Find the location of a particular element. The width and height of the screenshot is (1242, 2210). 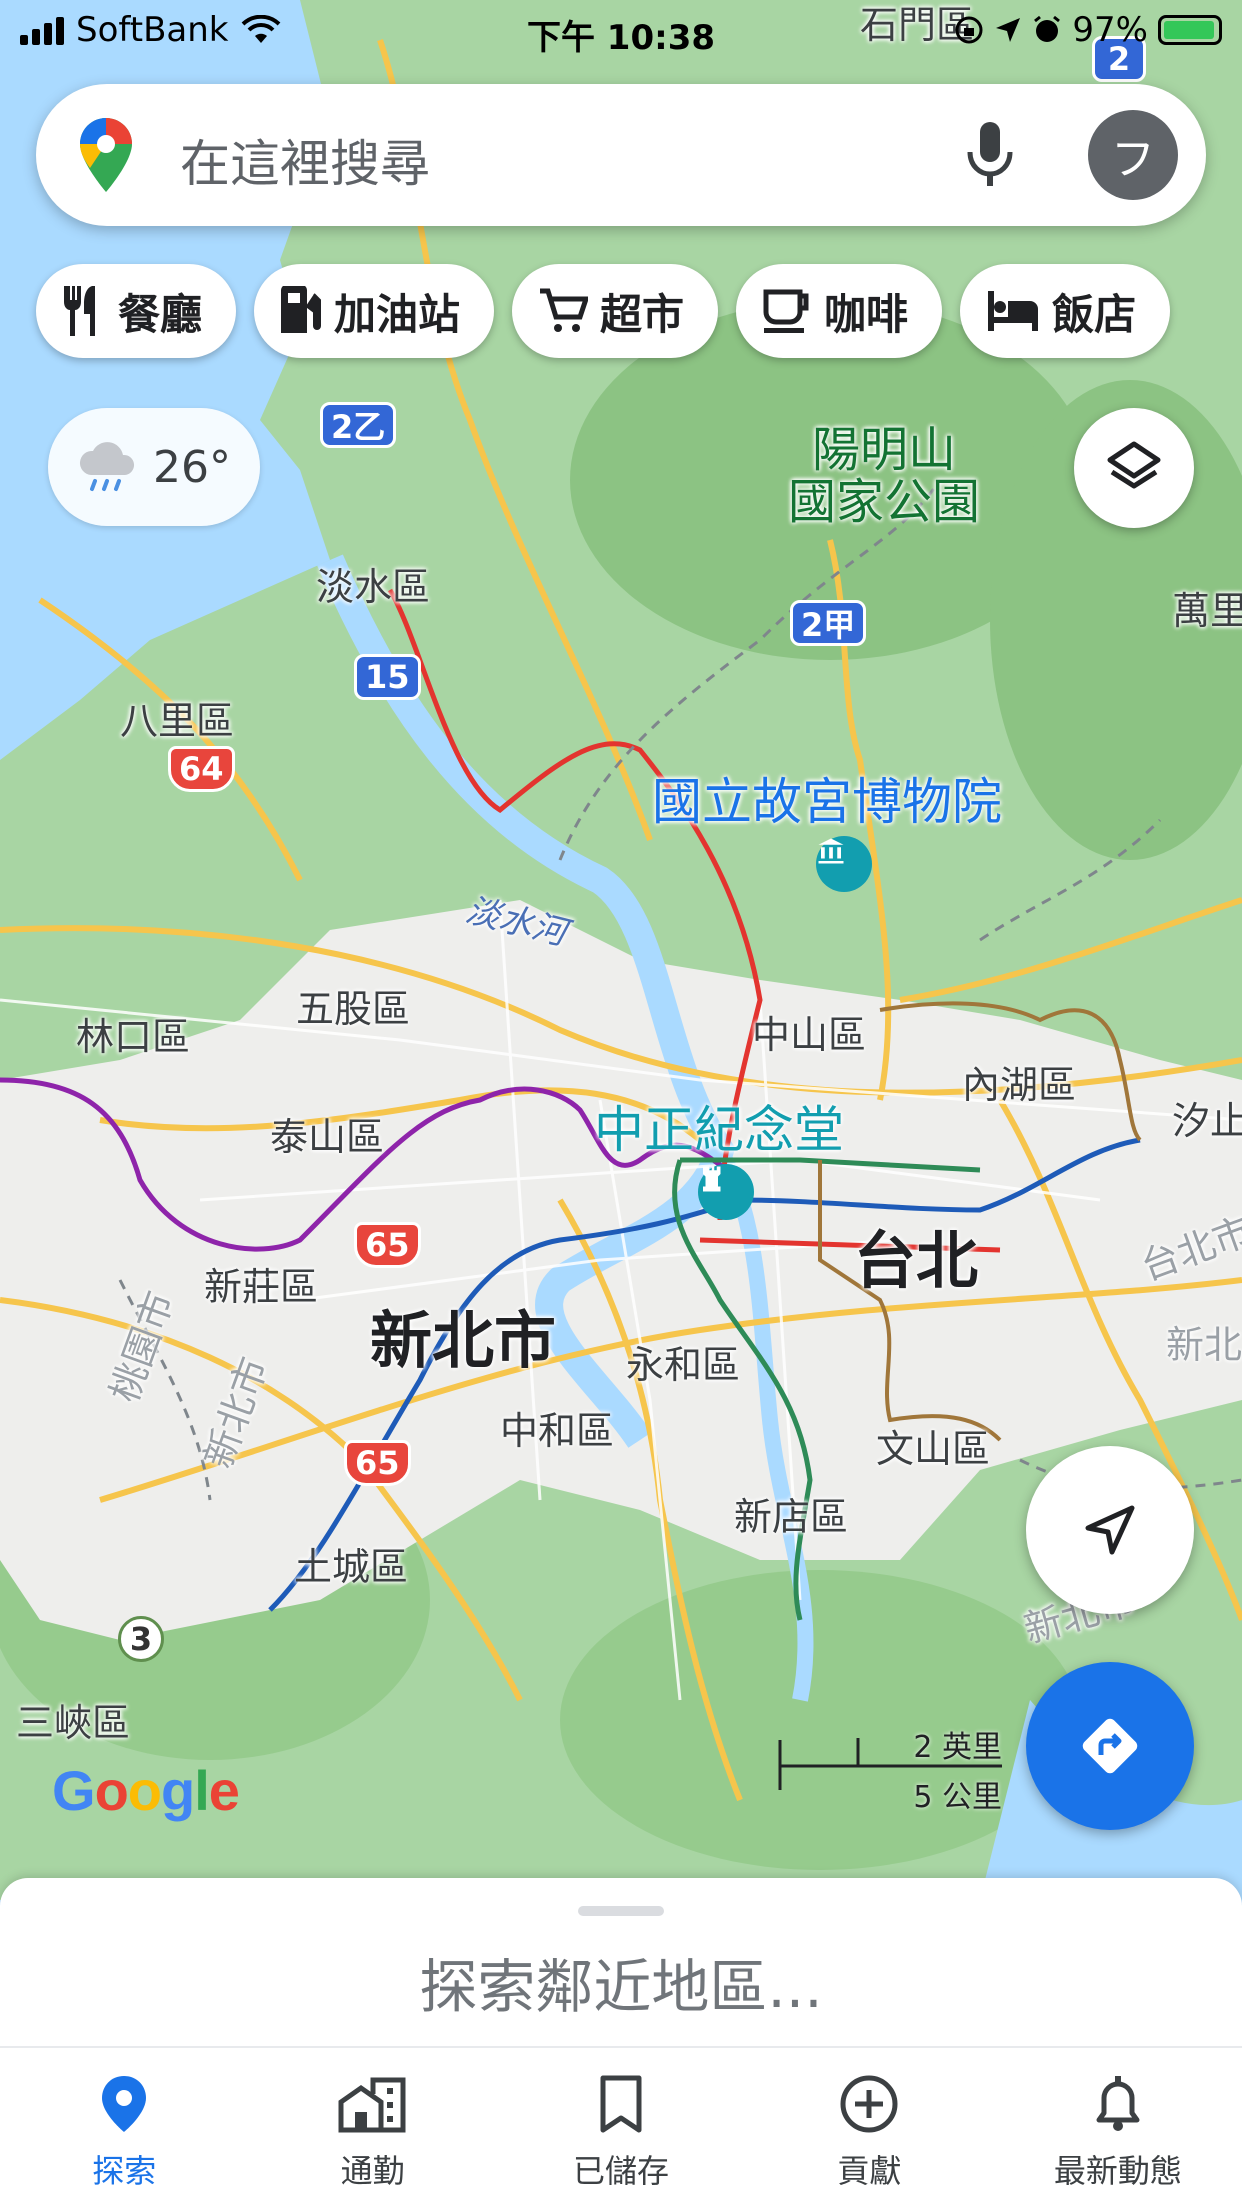

map-label-tamsui: 淡水區 is located at coordinates (373, 583).